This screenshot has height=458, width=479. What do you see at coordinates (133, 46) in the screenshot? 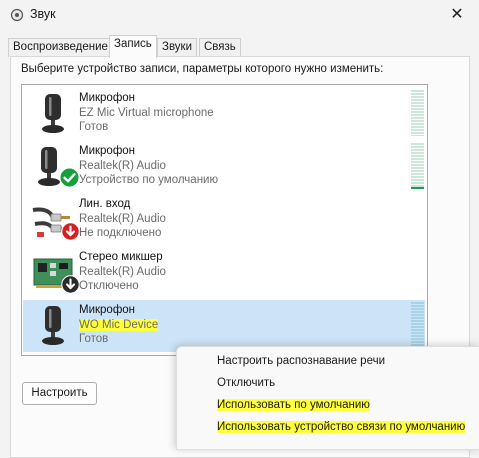
I see `tab-recording: Запись` at bounding box center [133, 46].